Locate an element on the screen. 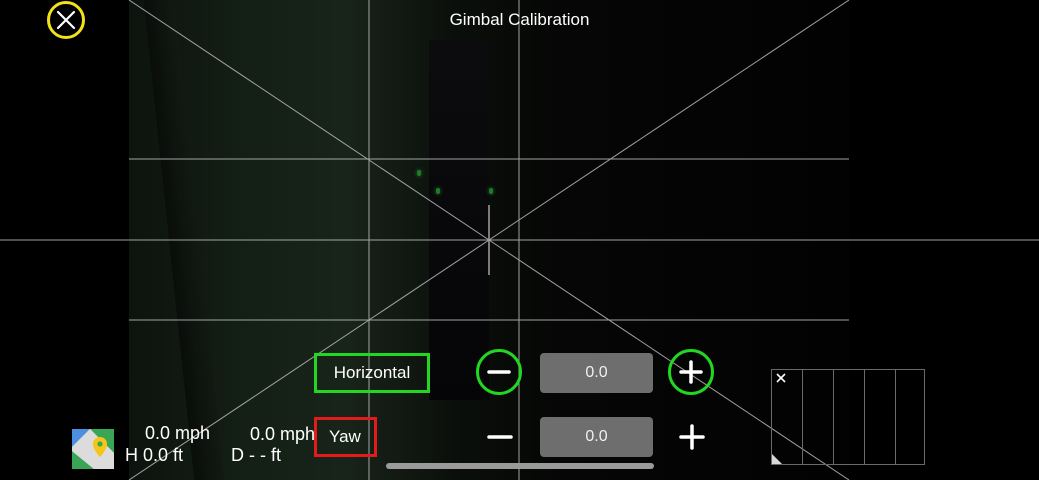 This screenshot has width=1039, height=480. horizontal-decrease-button is located at coordinates (499, 372).